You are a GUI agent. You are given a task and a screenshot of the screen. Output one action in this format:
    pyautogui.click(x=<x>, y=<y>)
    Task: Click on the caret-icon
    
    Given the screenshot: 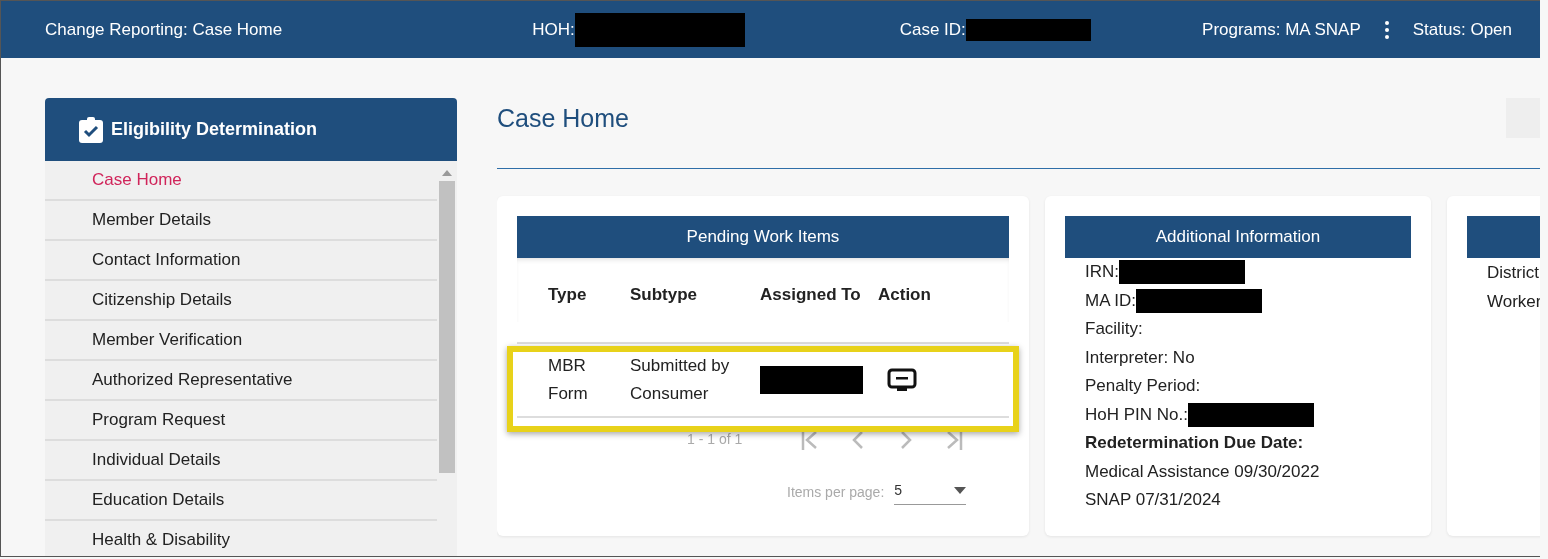 What is the action you would take?
    pyautogui.click(x=960, y=490)
    